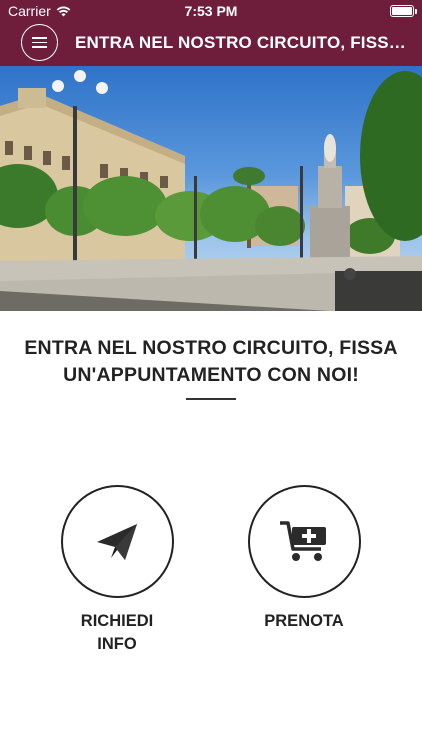  I want to click on battery-icon, so click(402, 11).